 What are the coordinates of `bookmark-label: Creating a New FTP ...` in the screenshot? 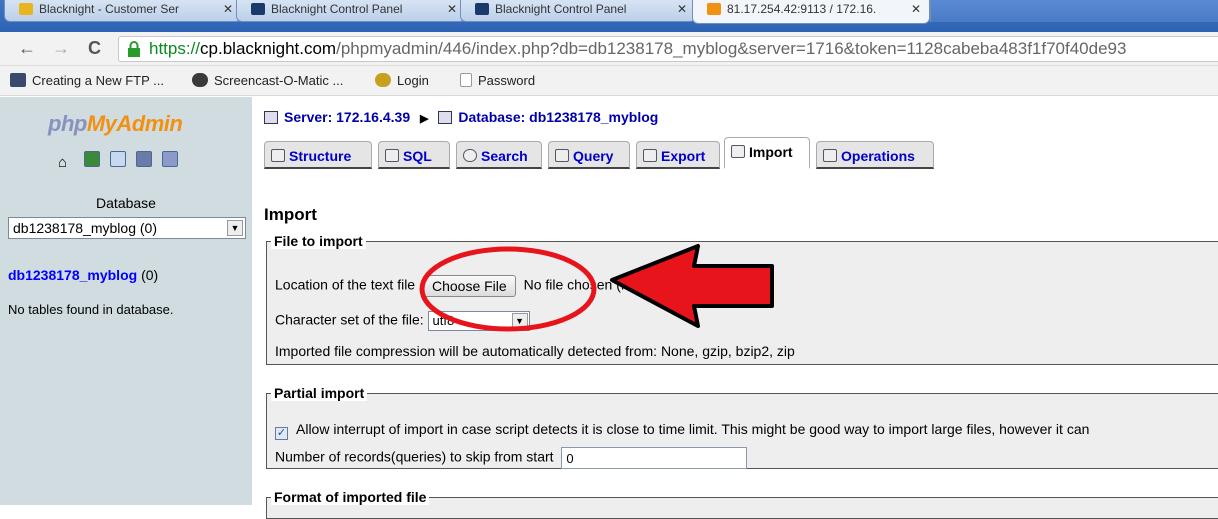 It's located at (98, 80).